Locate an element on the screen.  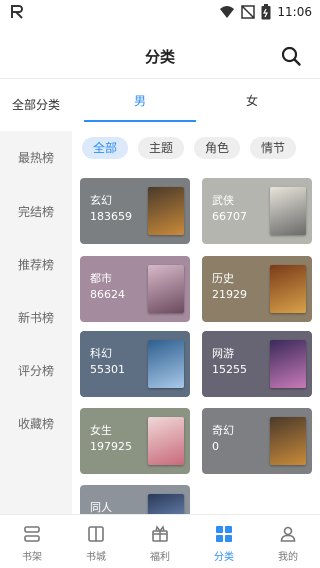
bookshelf-icon is located at coordinates (32, 534).